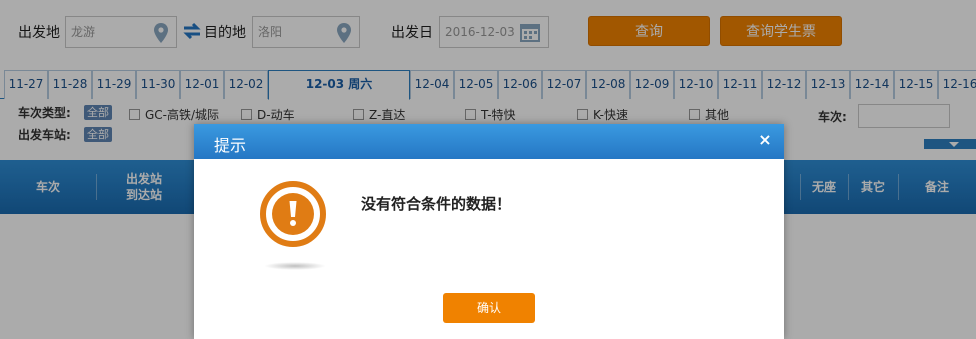 The width and height of the screenshot is (976, 339). What do you see at coordinates (436, 204) in the screenshot?
I see `dialog-message: 没有符合条件的数据！` at bounding box center [436, 204].